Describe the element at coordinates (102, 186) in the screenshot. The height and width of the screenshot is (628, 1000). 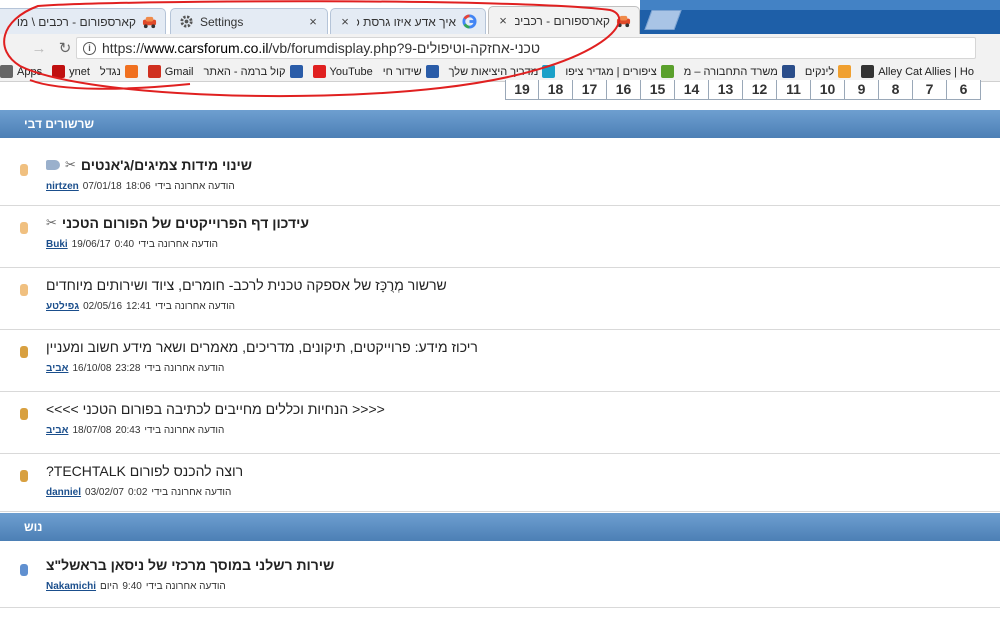
I see `post-date: 07/01/18` at that location.